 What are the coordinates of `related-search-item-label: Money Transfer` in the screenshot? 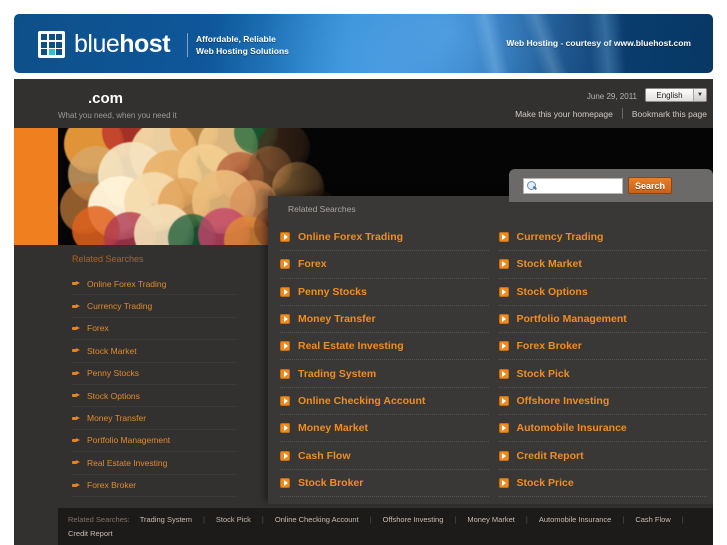 It's located at (337, 319).